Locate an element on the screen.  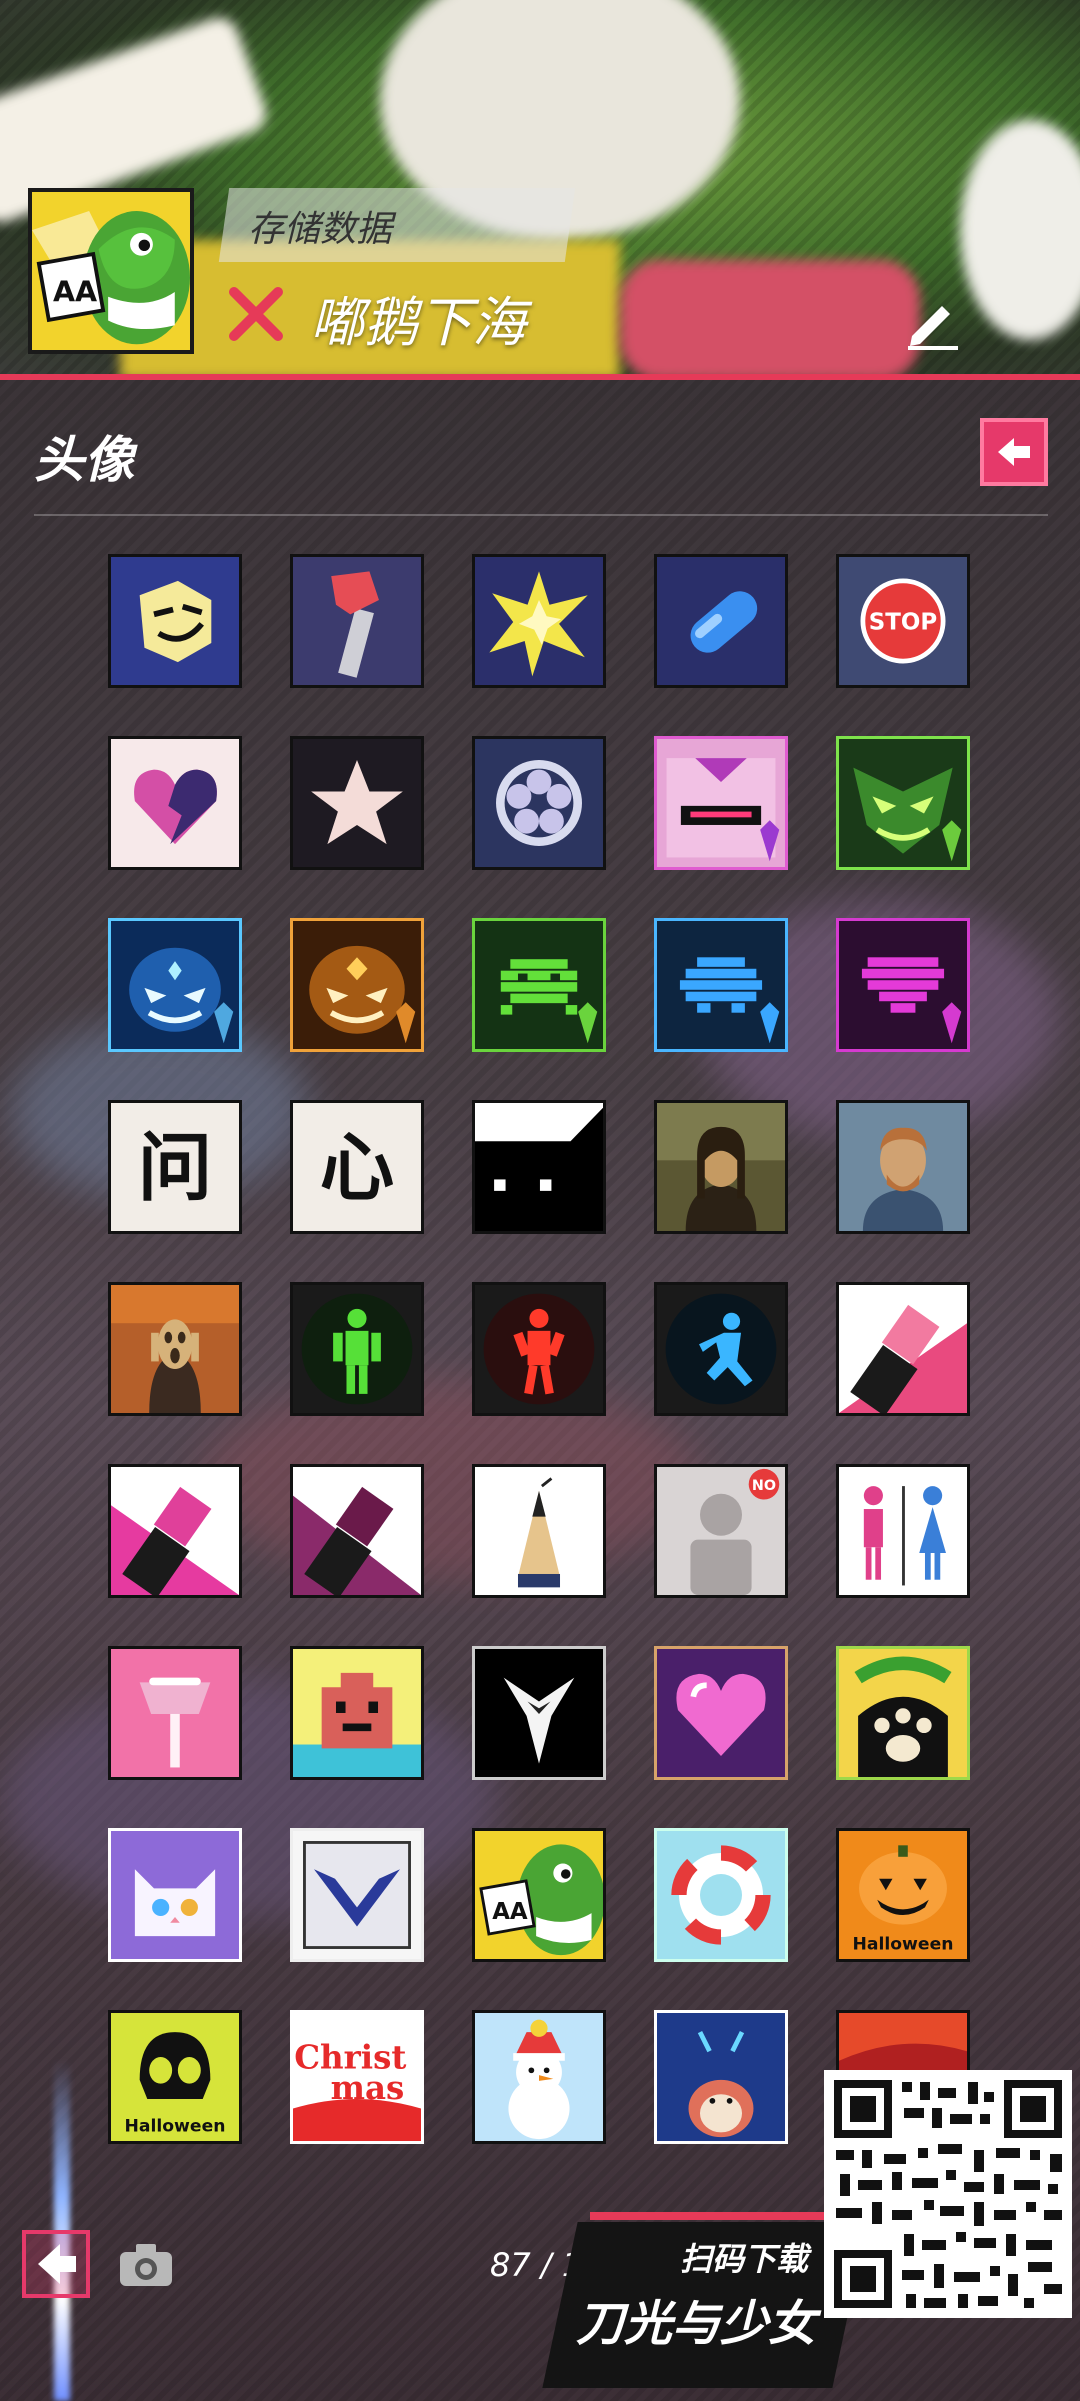
avatar-wrench is located at coordinates (357, 621).